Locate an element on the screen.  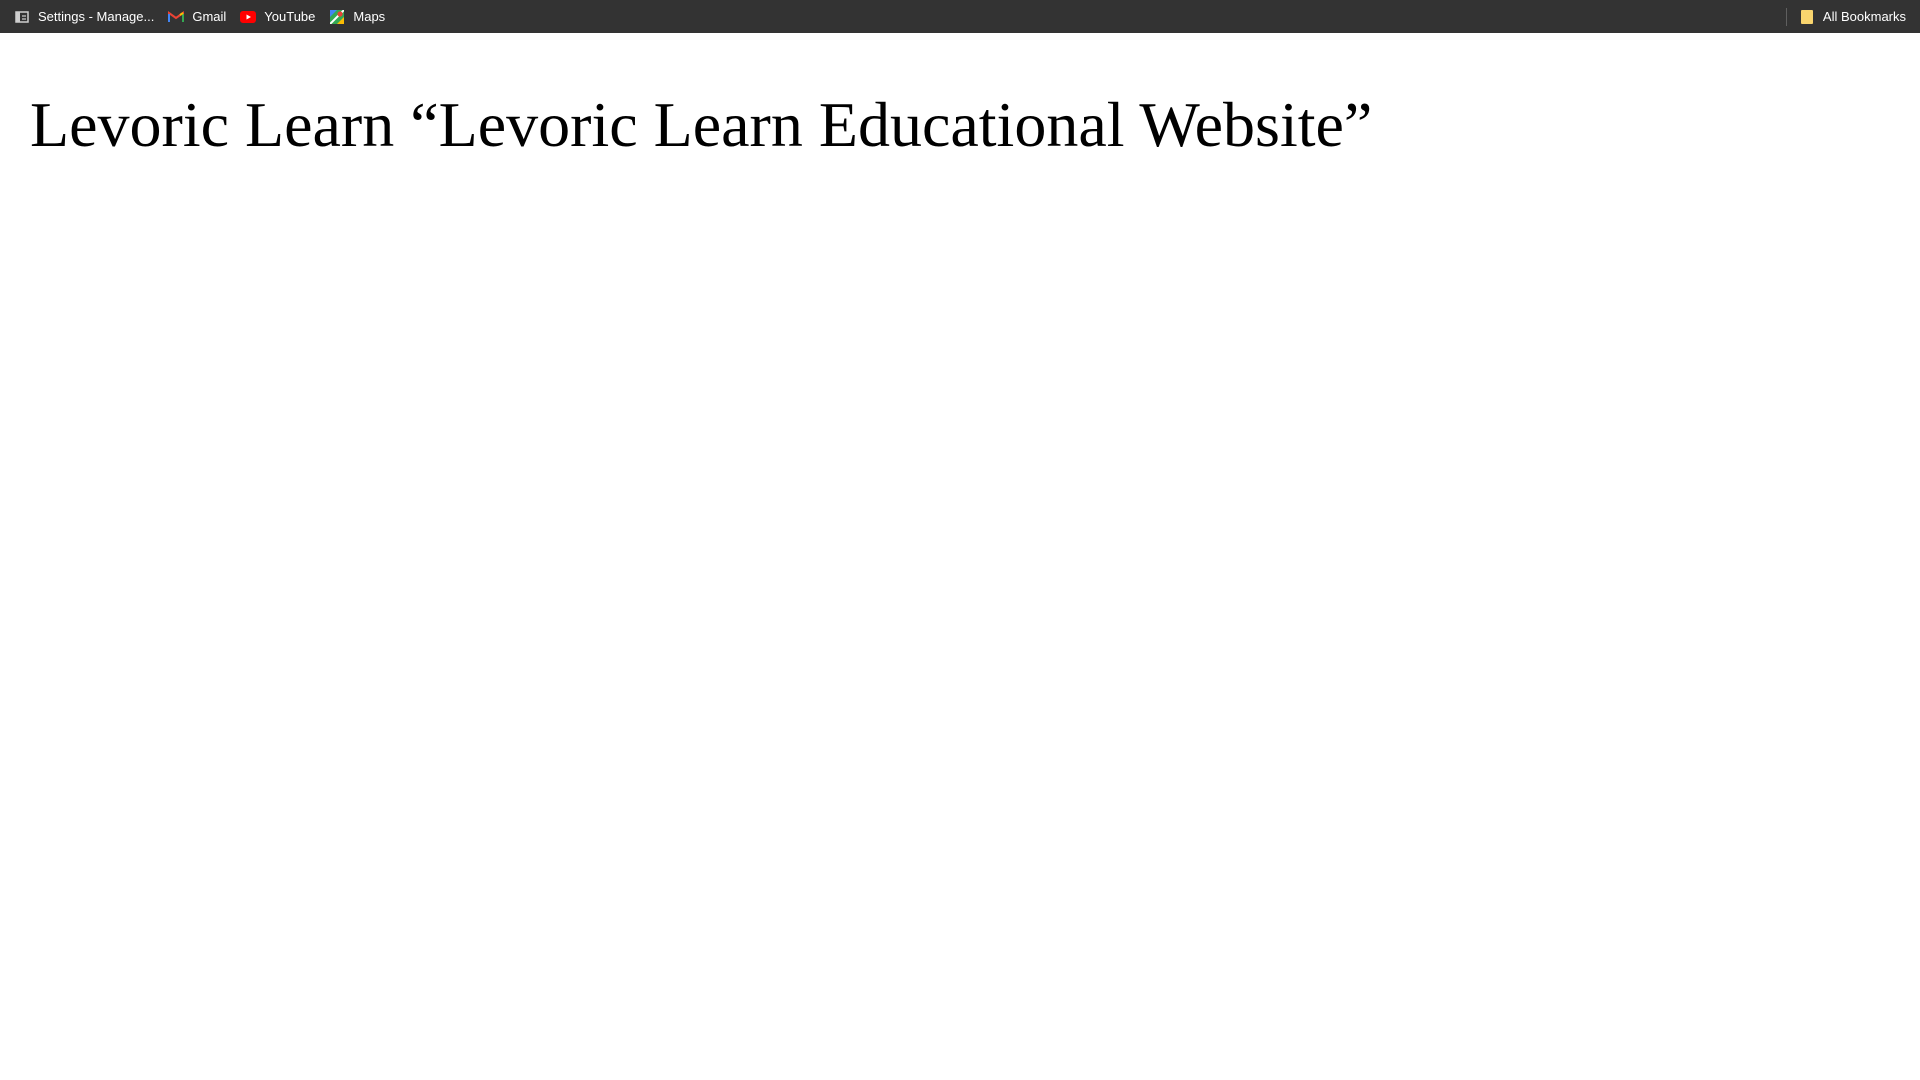
bookmarks-divider is located at coordinates (1786, 16).